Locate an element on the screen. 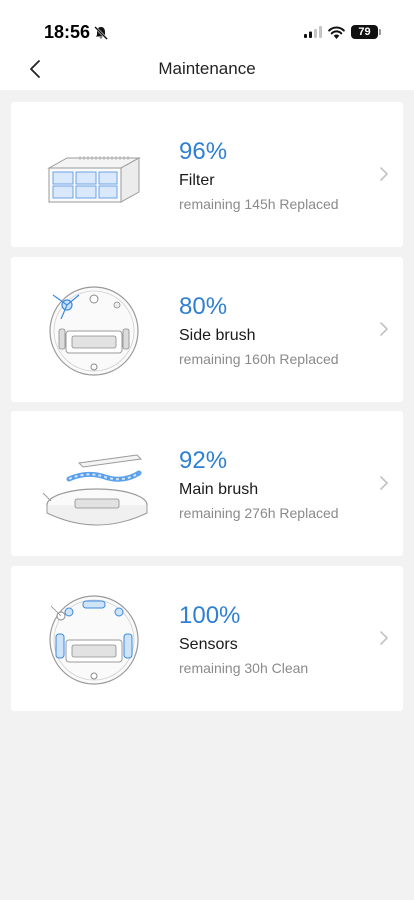 This screenshot has width=414, height=900. status-bar: 18:56 79 is located at coordinates (207, 25).